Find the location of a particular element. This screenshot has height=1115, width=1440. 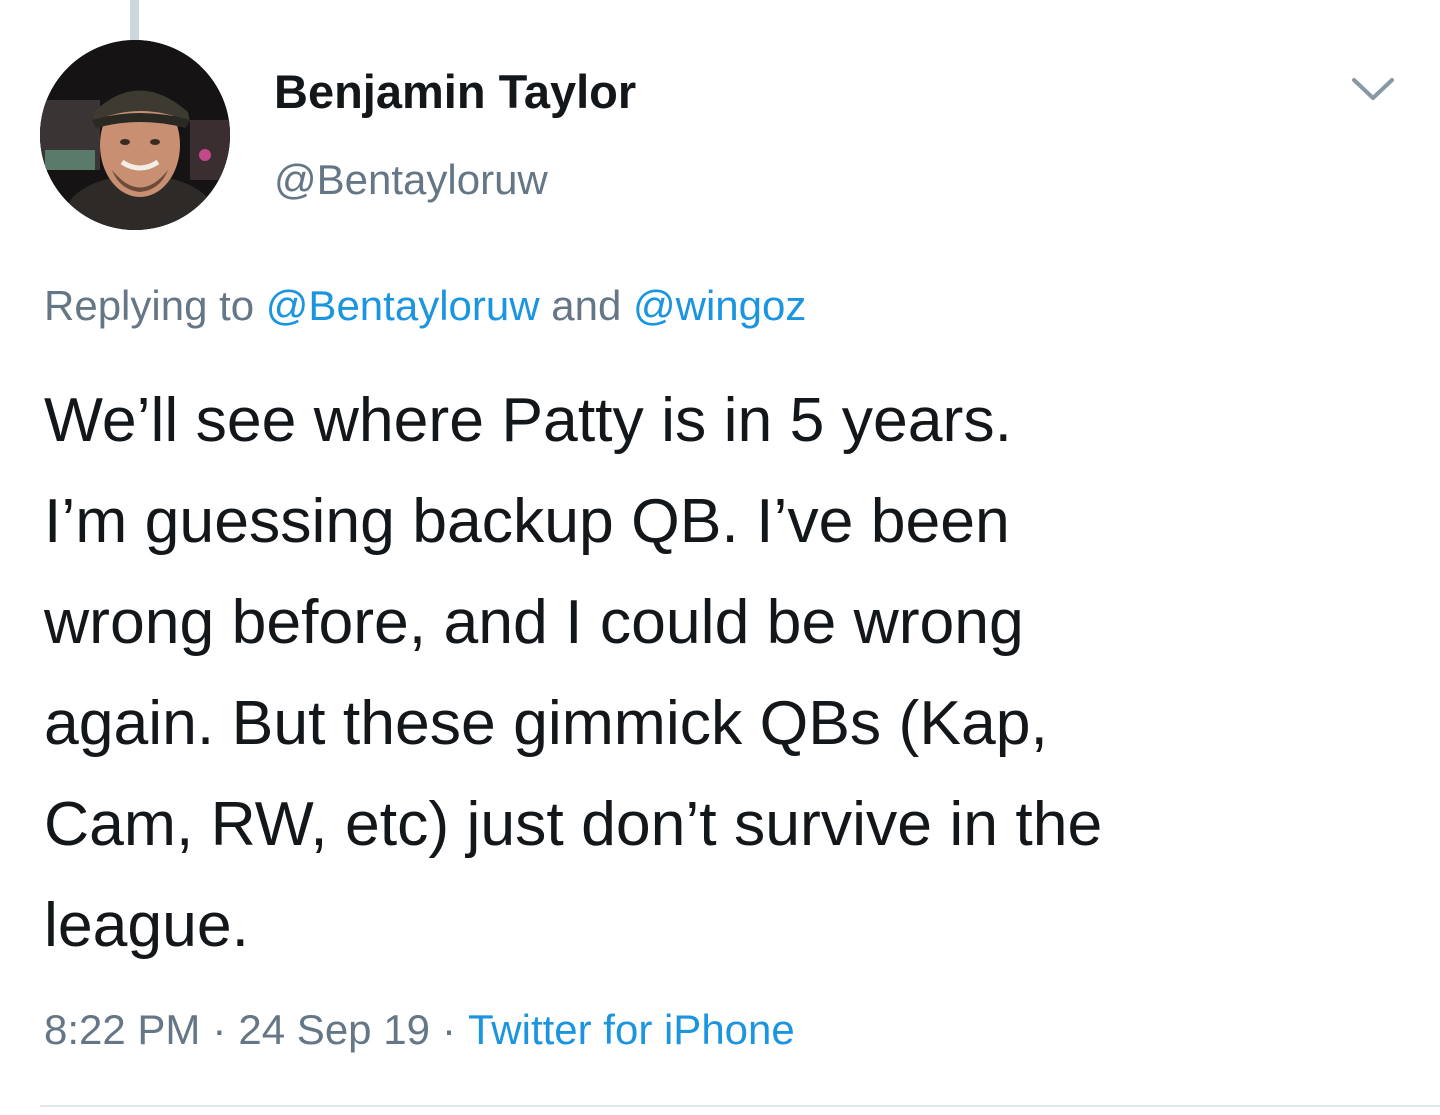

tweet-date: 24 Sep 19 is located at coordinates (334, 1029).